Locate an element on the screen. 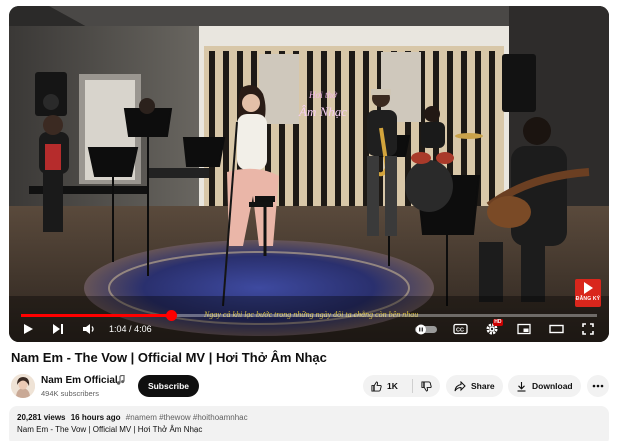  play-button is located at coordinates (28, 329).